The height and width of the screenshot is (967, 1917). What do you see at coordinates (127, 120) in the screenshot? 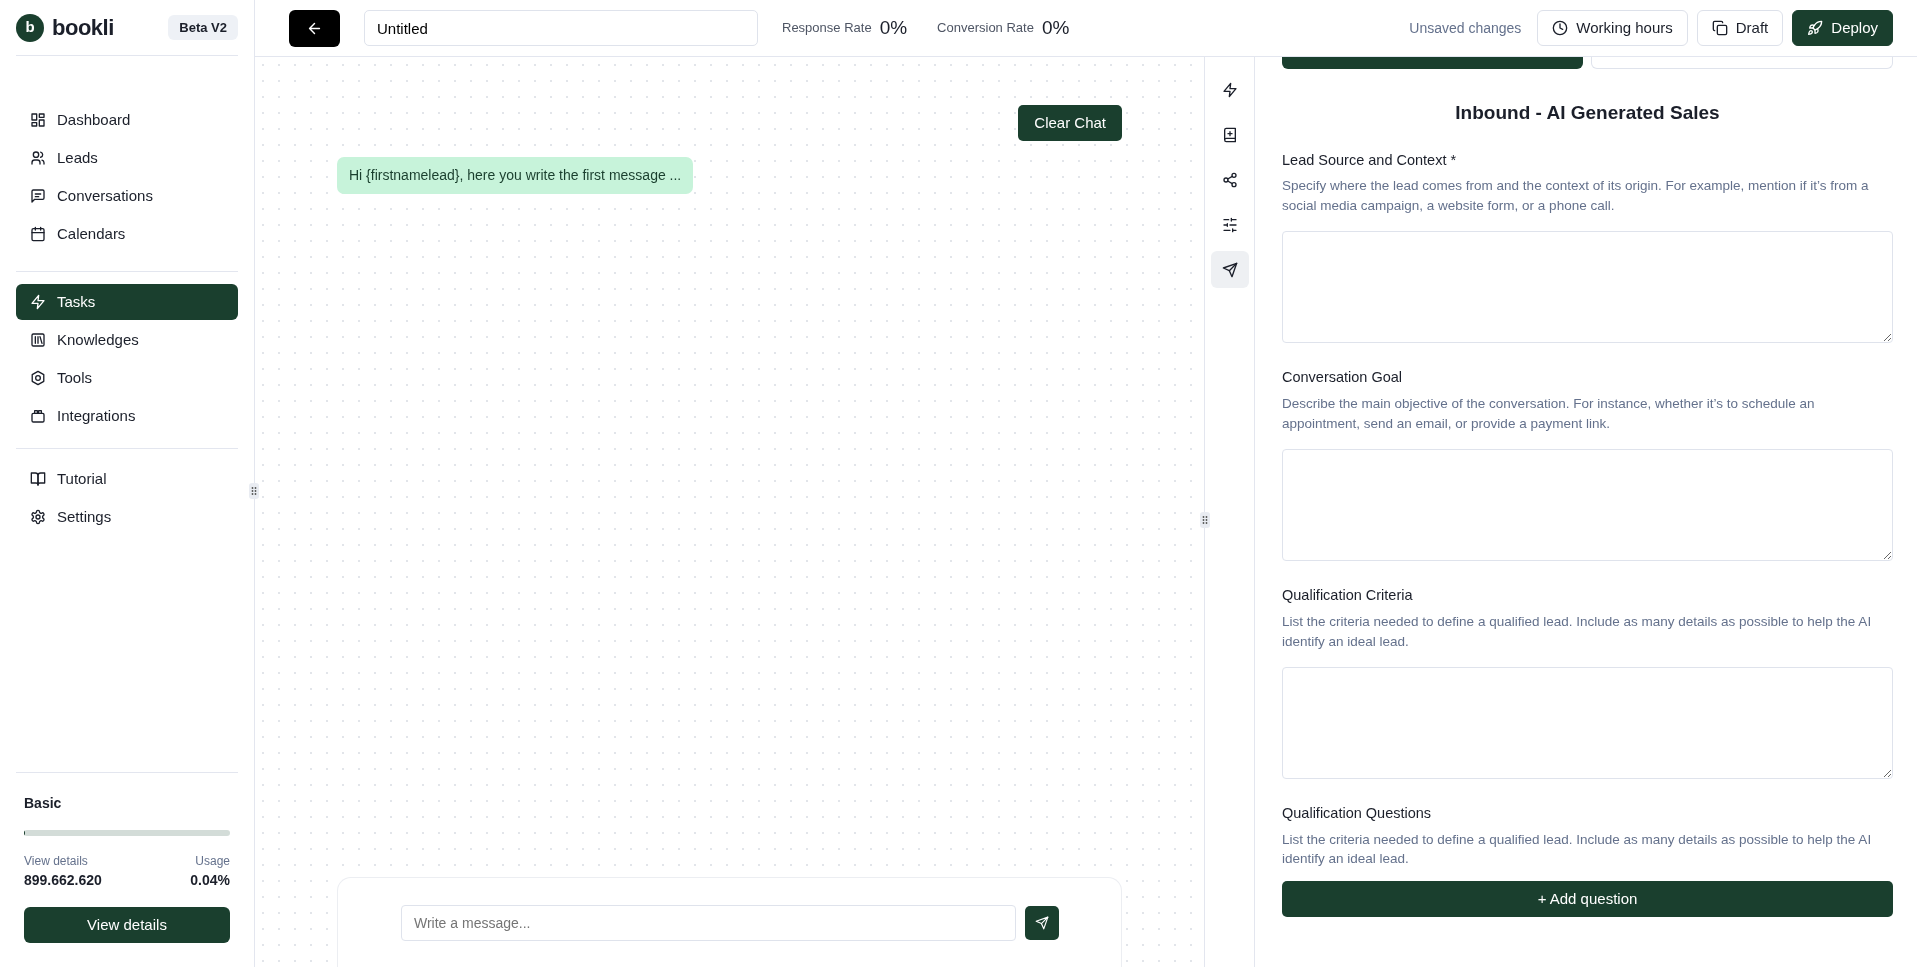
I see `sidebar-item: Dashboard` at bounding box center [127, 120].